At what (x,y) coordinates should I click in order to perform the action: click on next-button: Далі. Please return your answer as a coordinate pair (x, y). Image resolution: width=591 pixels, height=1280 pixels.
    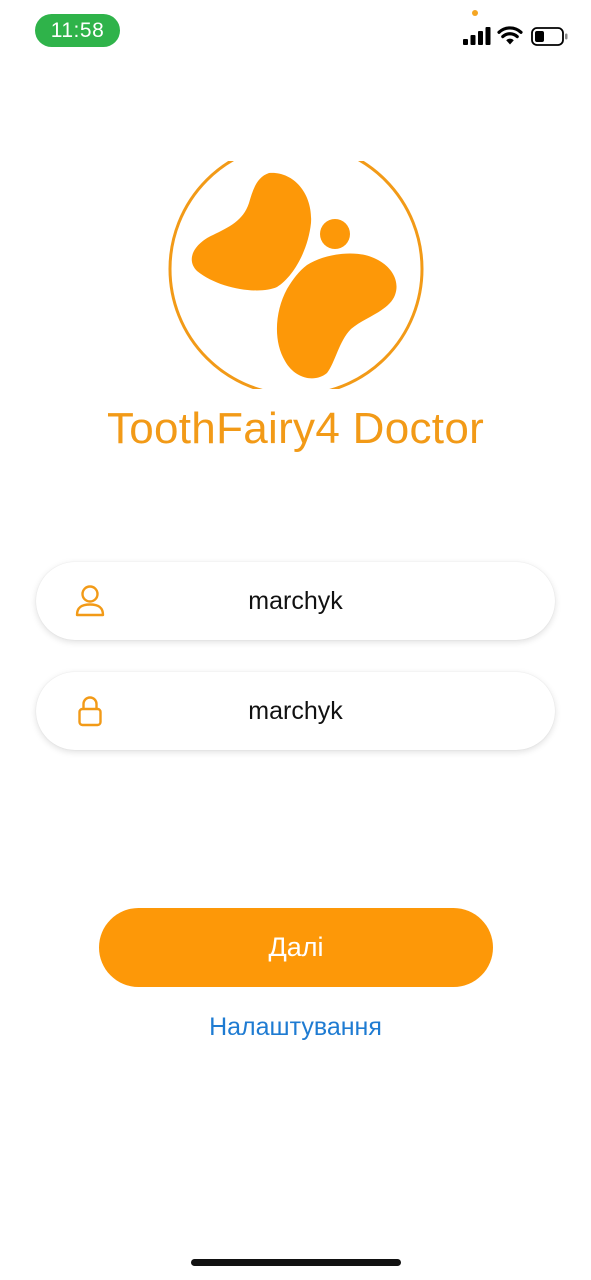
    Looking at the image, I should click on (296, 947).